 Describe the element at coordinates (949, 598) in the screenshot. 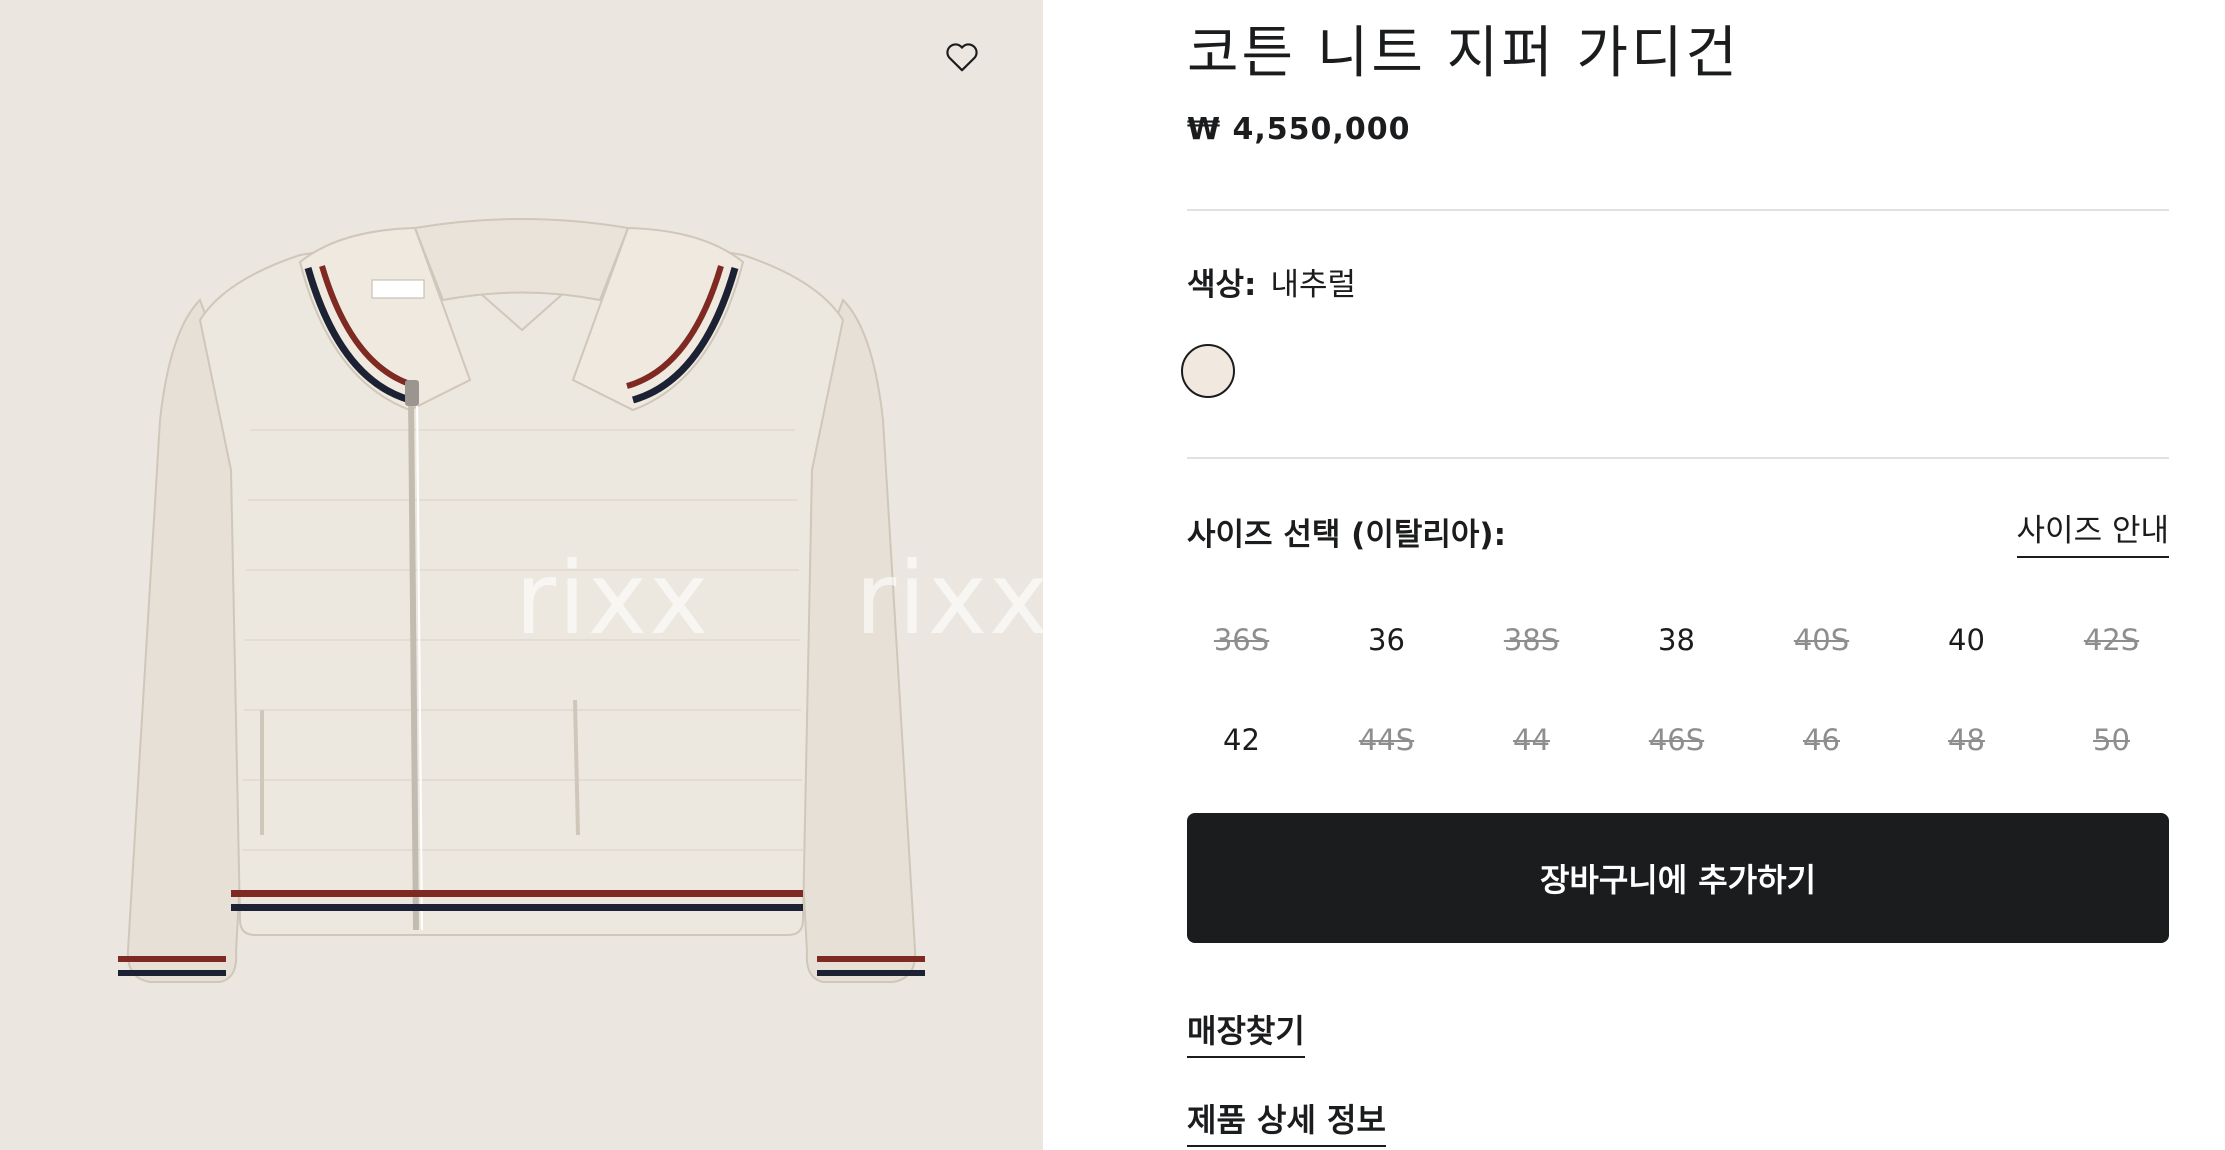

I see `watermark-text-2: rixx` at that location.